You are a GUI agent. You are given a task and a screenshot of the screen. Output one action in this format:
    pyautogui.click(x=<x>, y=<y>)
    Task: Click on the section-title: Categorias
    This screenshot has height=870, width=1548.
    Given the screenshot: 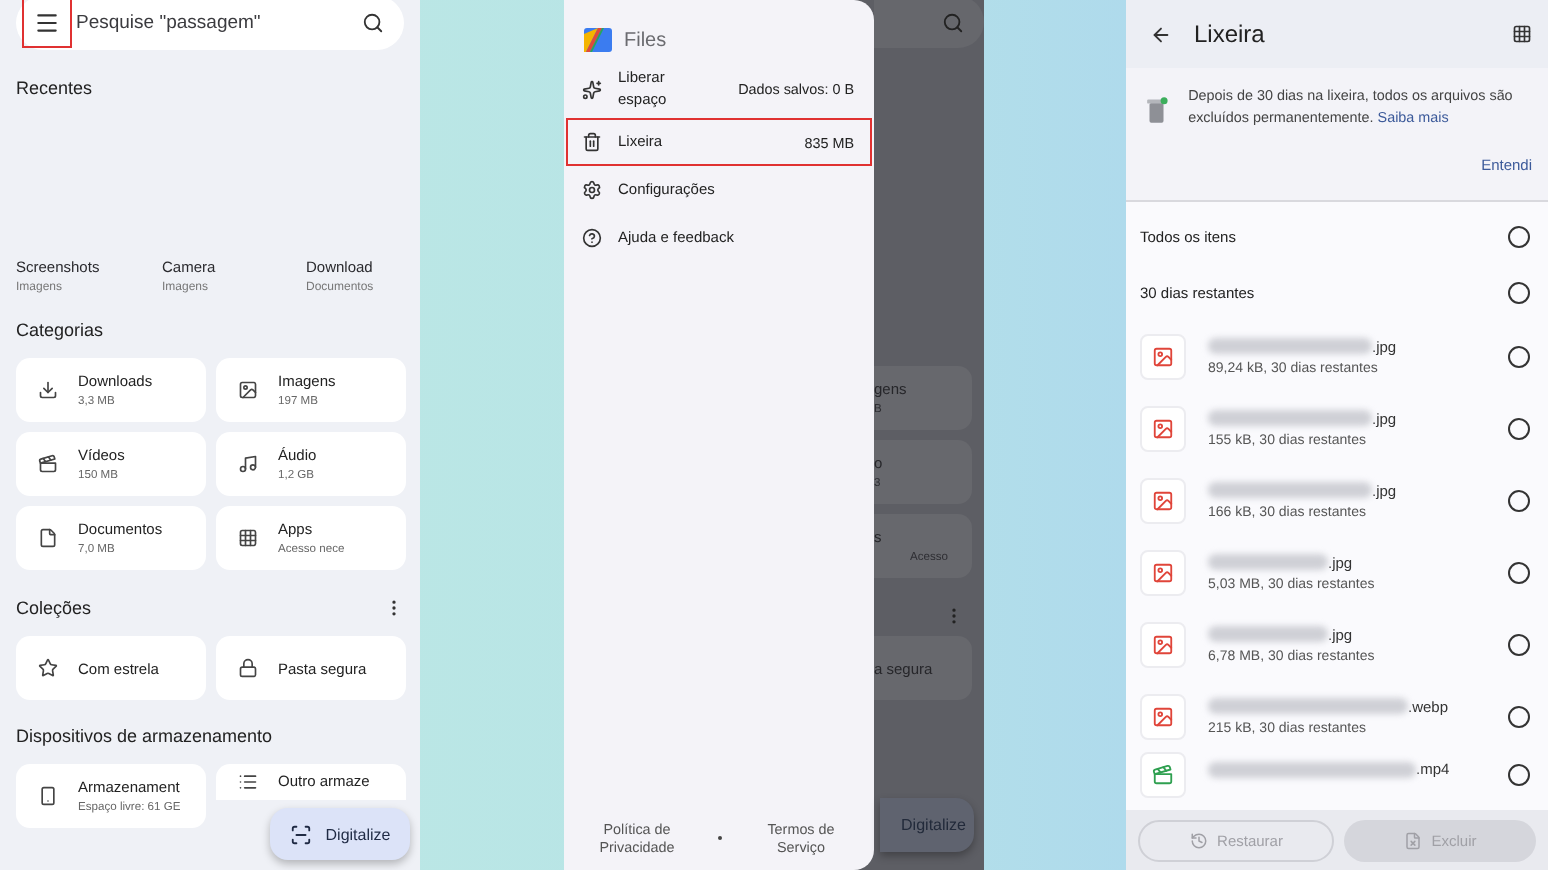 What is the action you would take?
    pyautogui.click(x=60, y=330)
    